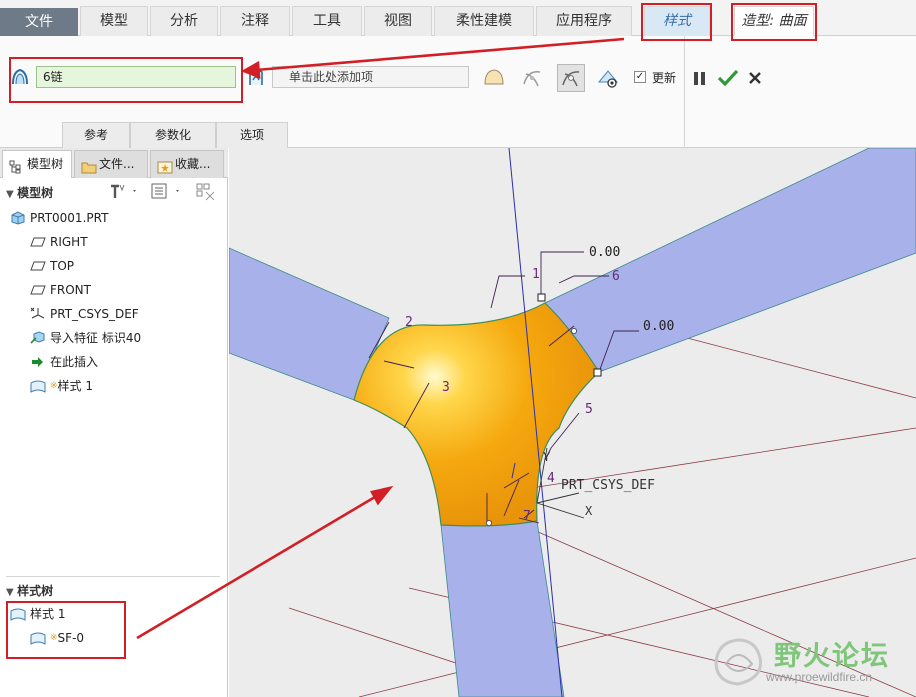  I want to click on update-checkbox: ✓, so click(640, 77).